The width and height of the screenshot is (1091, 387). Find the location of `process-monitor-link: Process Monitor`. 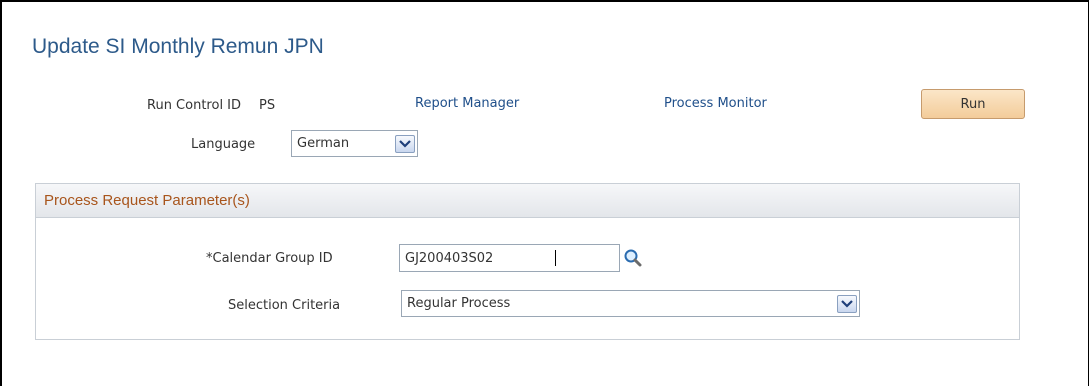

process-monitor-link: Process Monitor is located at coordinates (715, 103).